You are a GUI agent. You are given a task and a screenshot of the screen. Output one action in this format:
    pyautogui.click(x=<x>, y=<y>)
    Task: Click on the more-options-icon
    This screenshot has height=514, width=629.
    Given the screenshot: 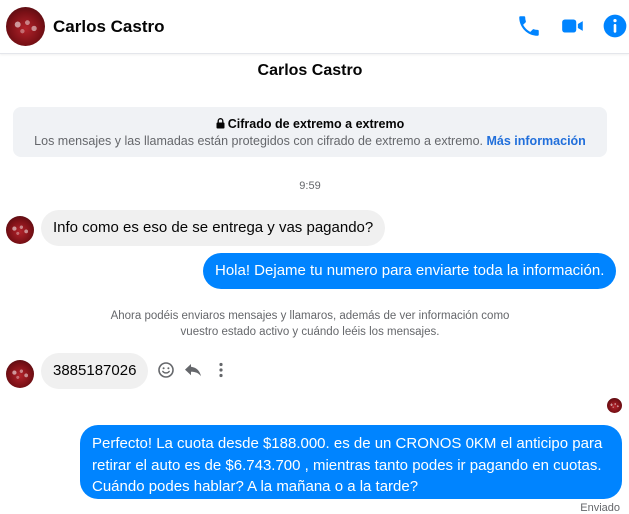 What is the action you would take?
    pyautogui.click(x=221, y=370)
    